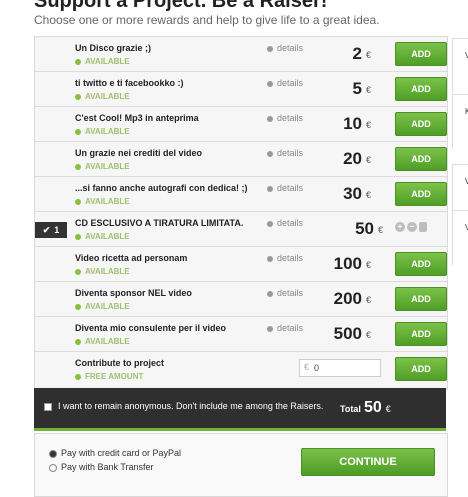 This screenshot has width=468, height=497. I want to click on contribute-amount-input, so click(345, 368).